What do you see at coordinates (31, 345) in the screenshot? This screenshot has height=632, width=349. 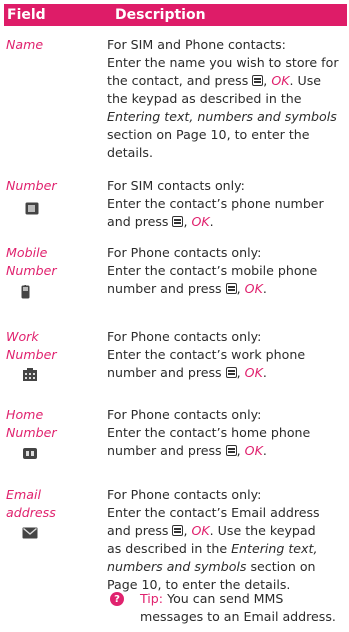 I see `field-work-number: Work Number` at bounding box center [31, 345].